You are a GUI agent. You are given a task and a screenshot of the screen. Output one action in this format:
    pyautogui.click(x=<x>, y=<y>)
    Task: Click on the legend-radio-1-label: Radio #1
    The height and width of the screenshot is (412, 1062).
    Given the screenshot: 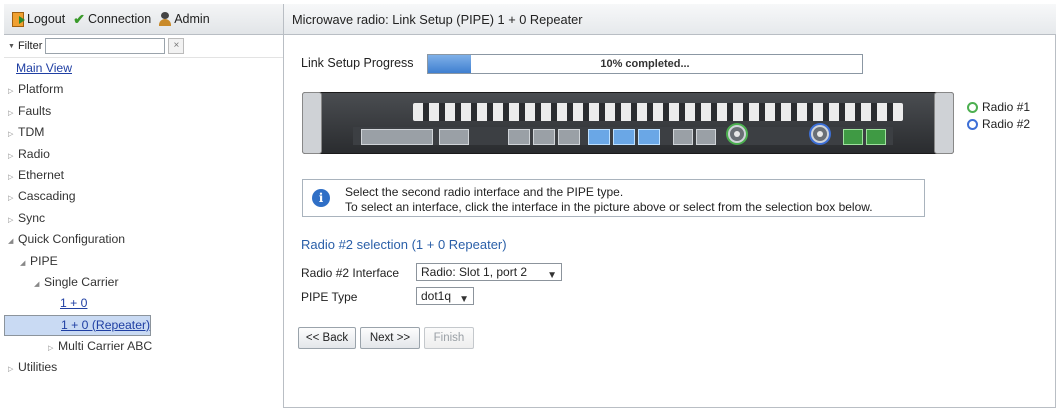 What is the action you would take?
    pyautogui.click(x=1006, y=107)
    